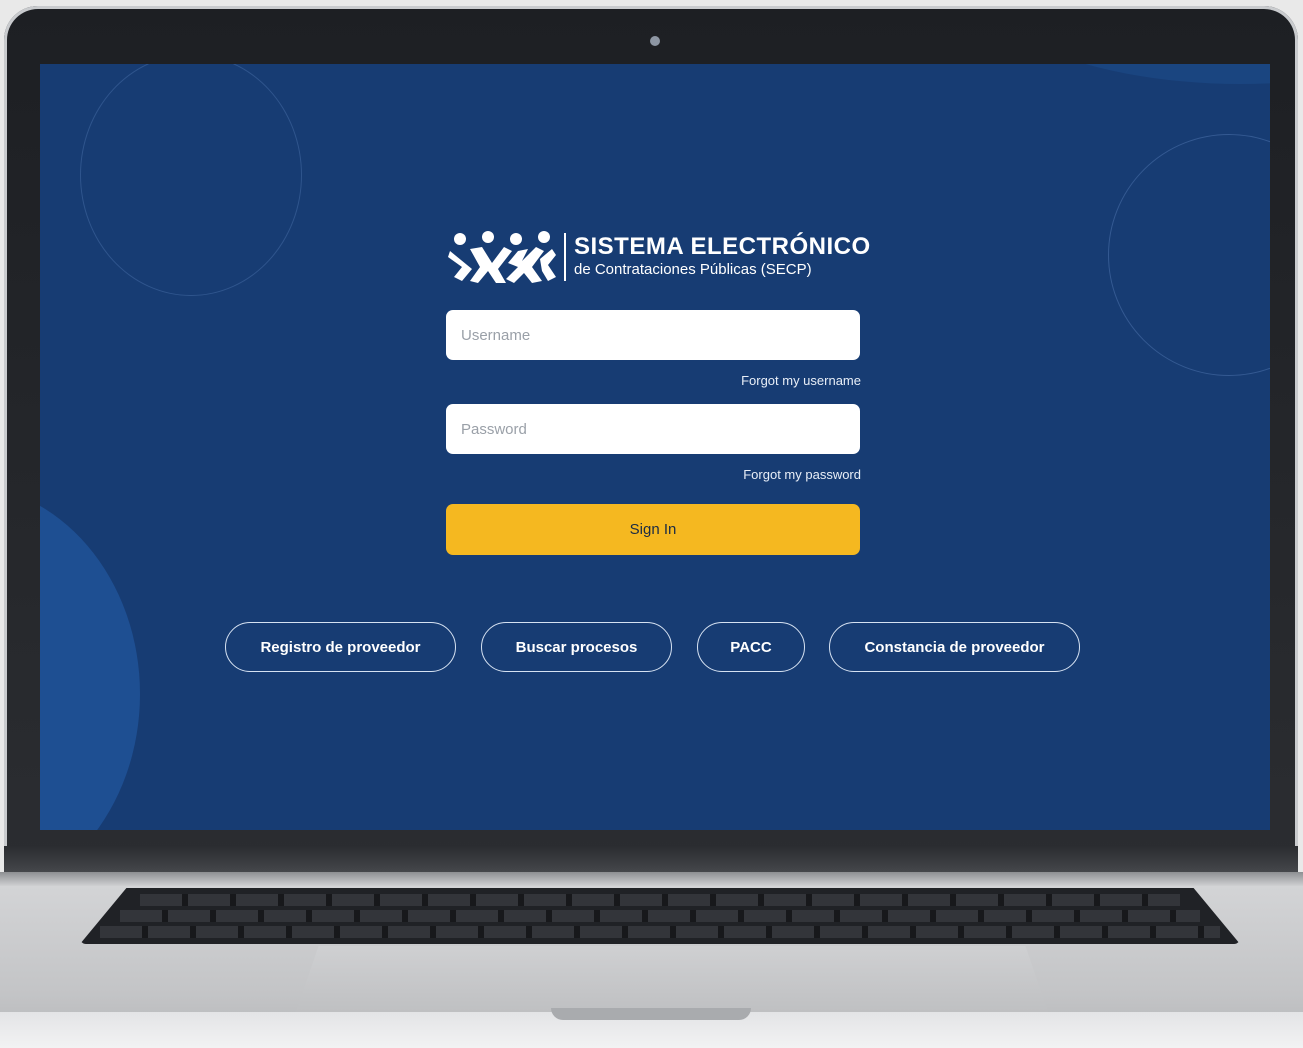 The height and width of the screenshot is (1048, 1303). I want to click on people-chain-logo-icon, so click(502, 257).